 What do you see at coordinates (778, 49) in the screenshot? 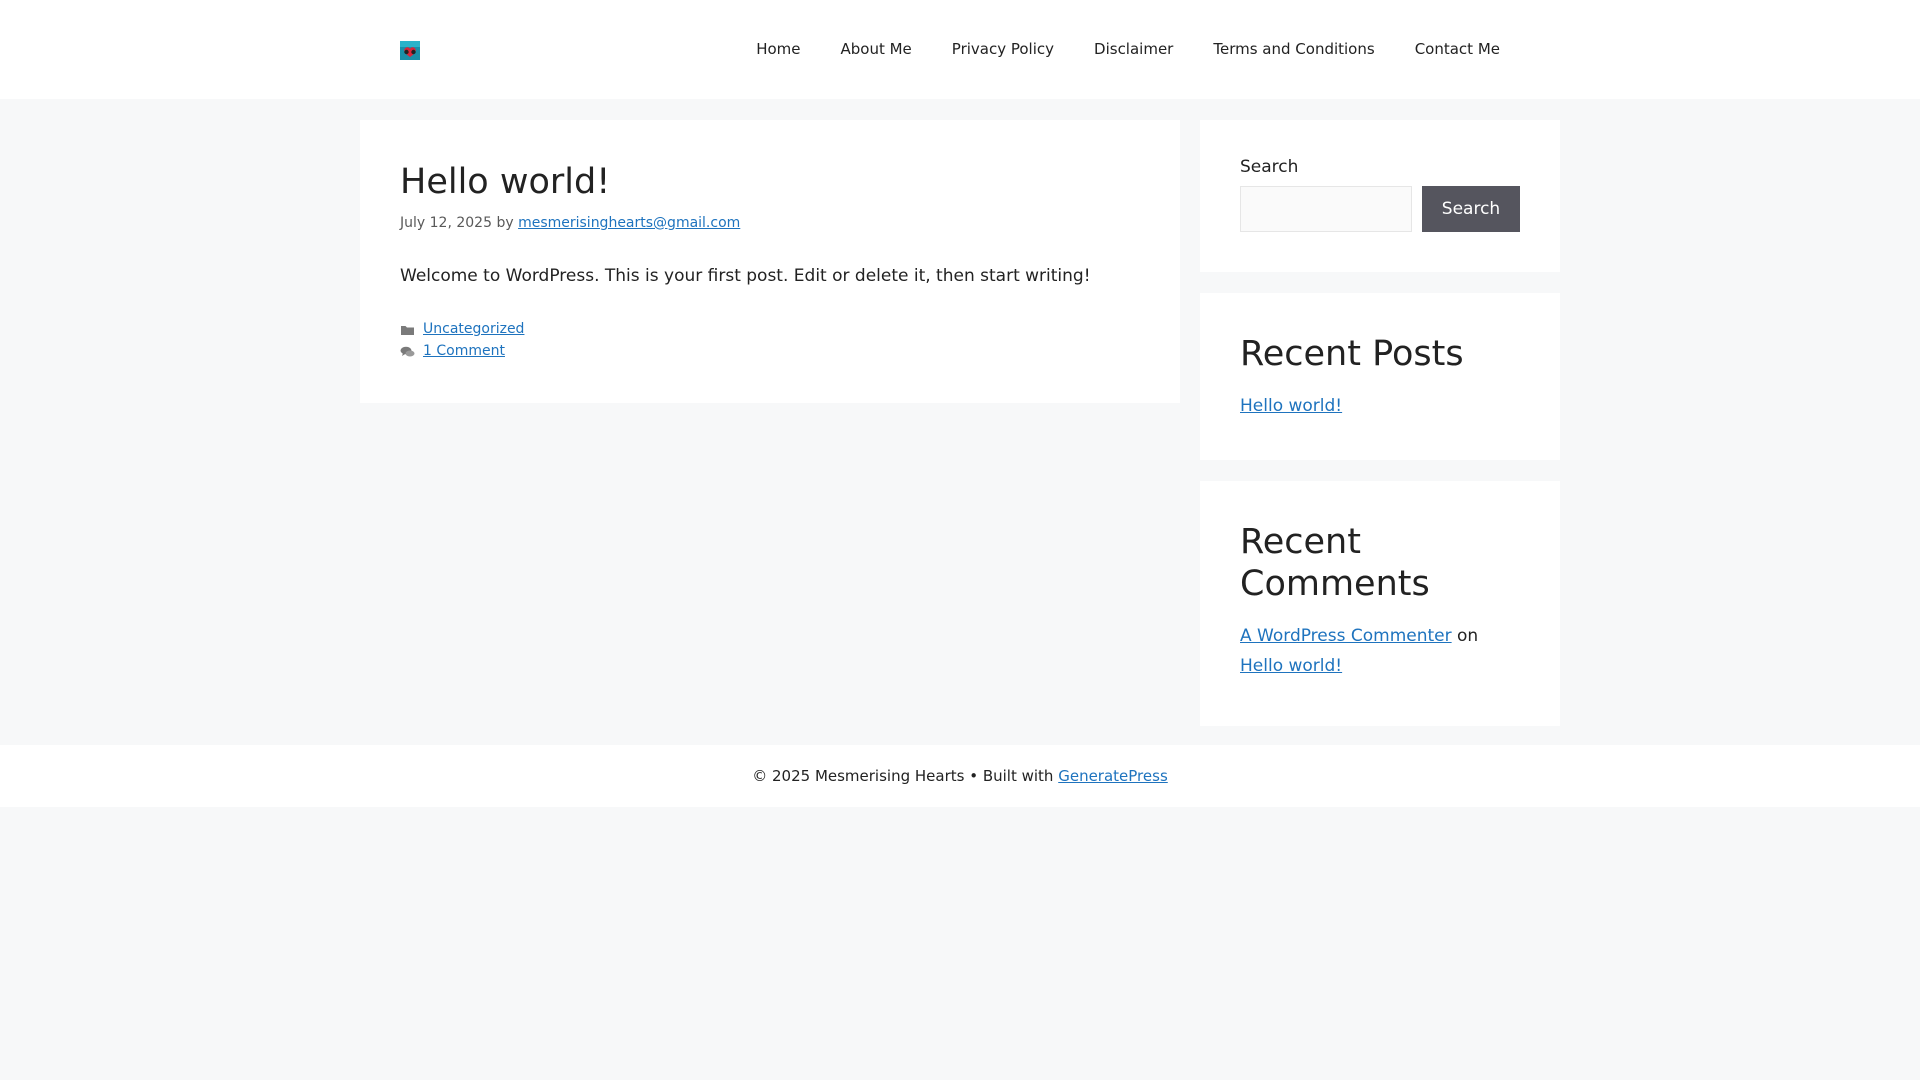
I see `nav-home: Home` at bounding box center [778, 49].